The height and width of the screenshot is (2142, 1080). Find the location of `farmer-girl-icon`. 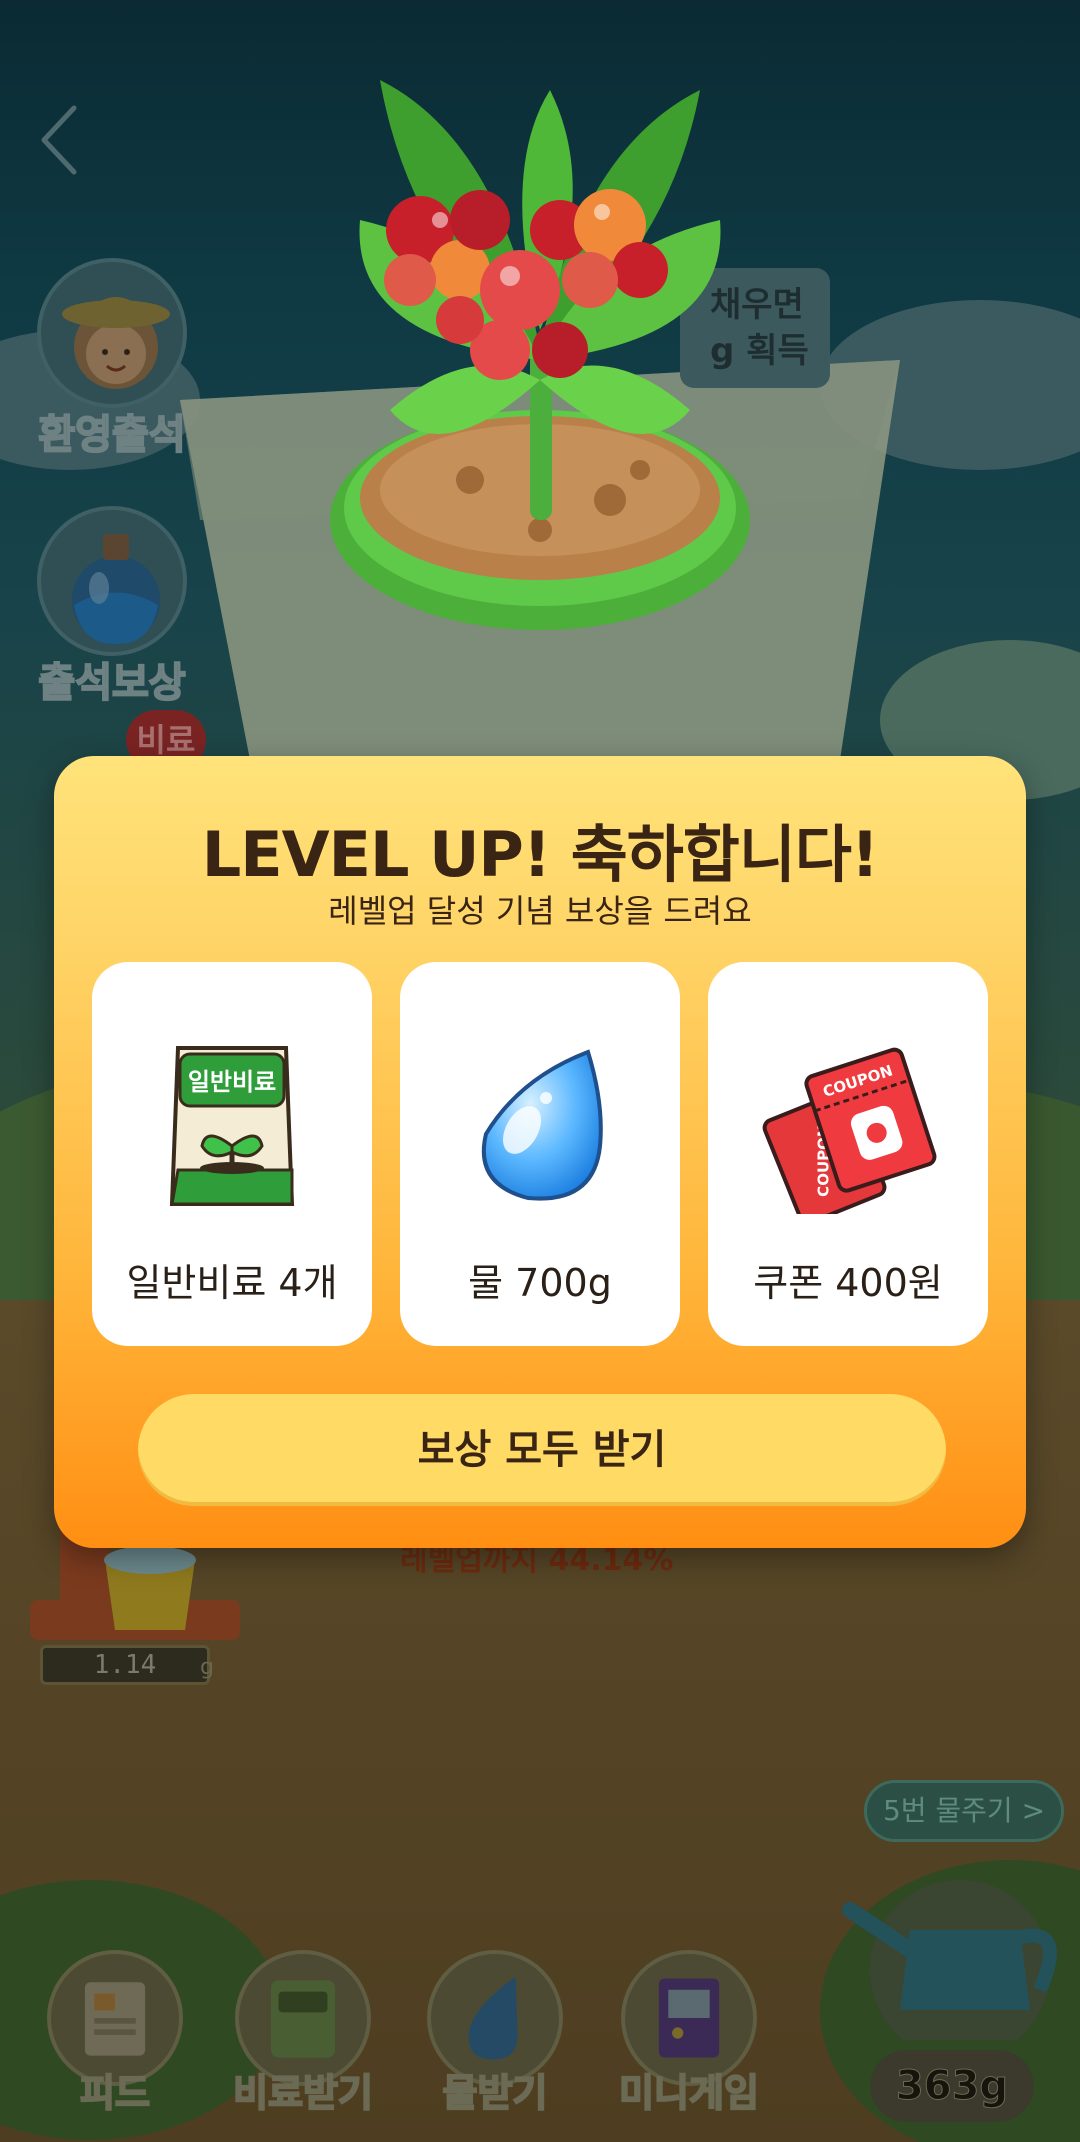

farmer-girl-icon is located at coordinates (112, 333).